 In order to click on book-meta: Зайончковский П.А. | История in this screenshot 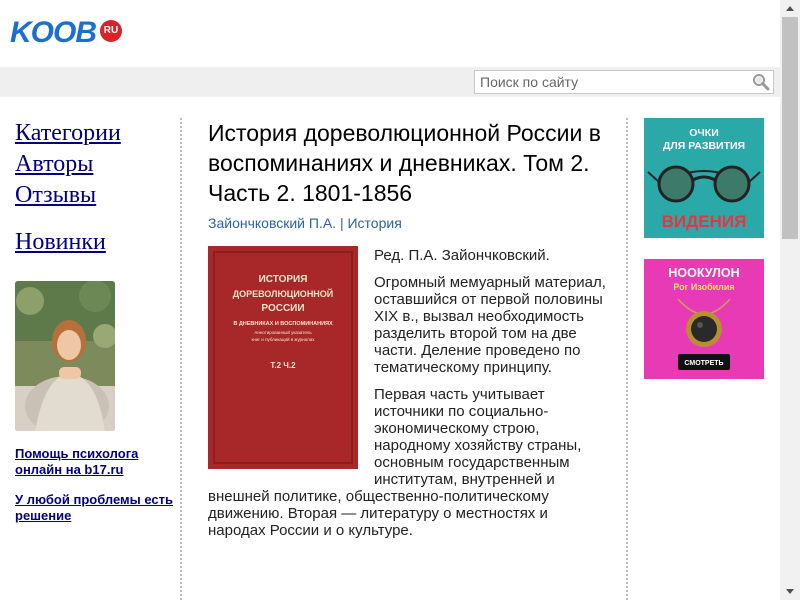, I will do `click(408, 223)`.